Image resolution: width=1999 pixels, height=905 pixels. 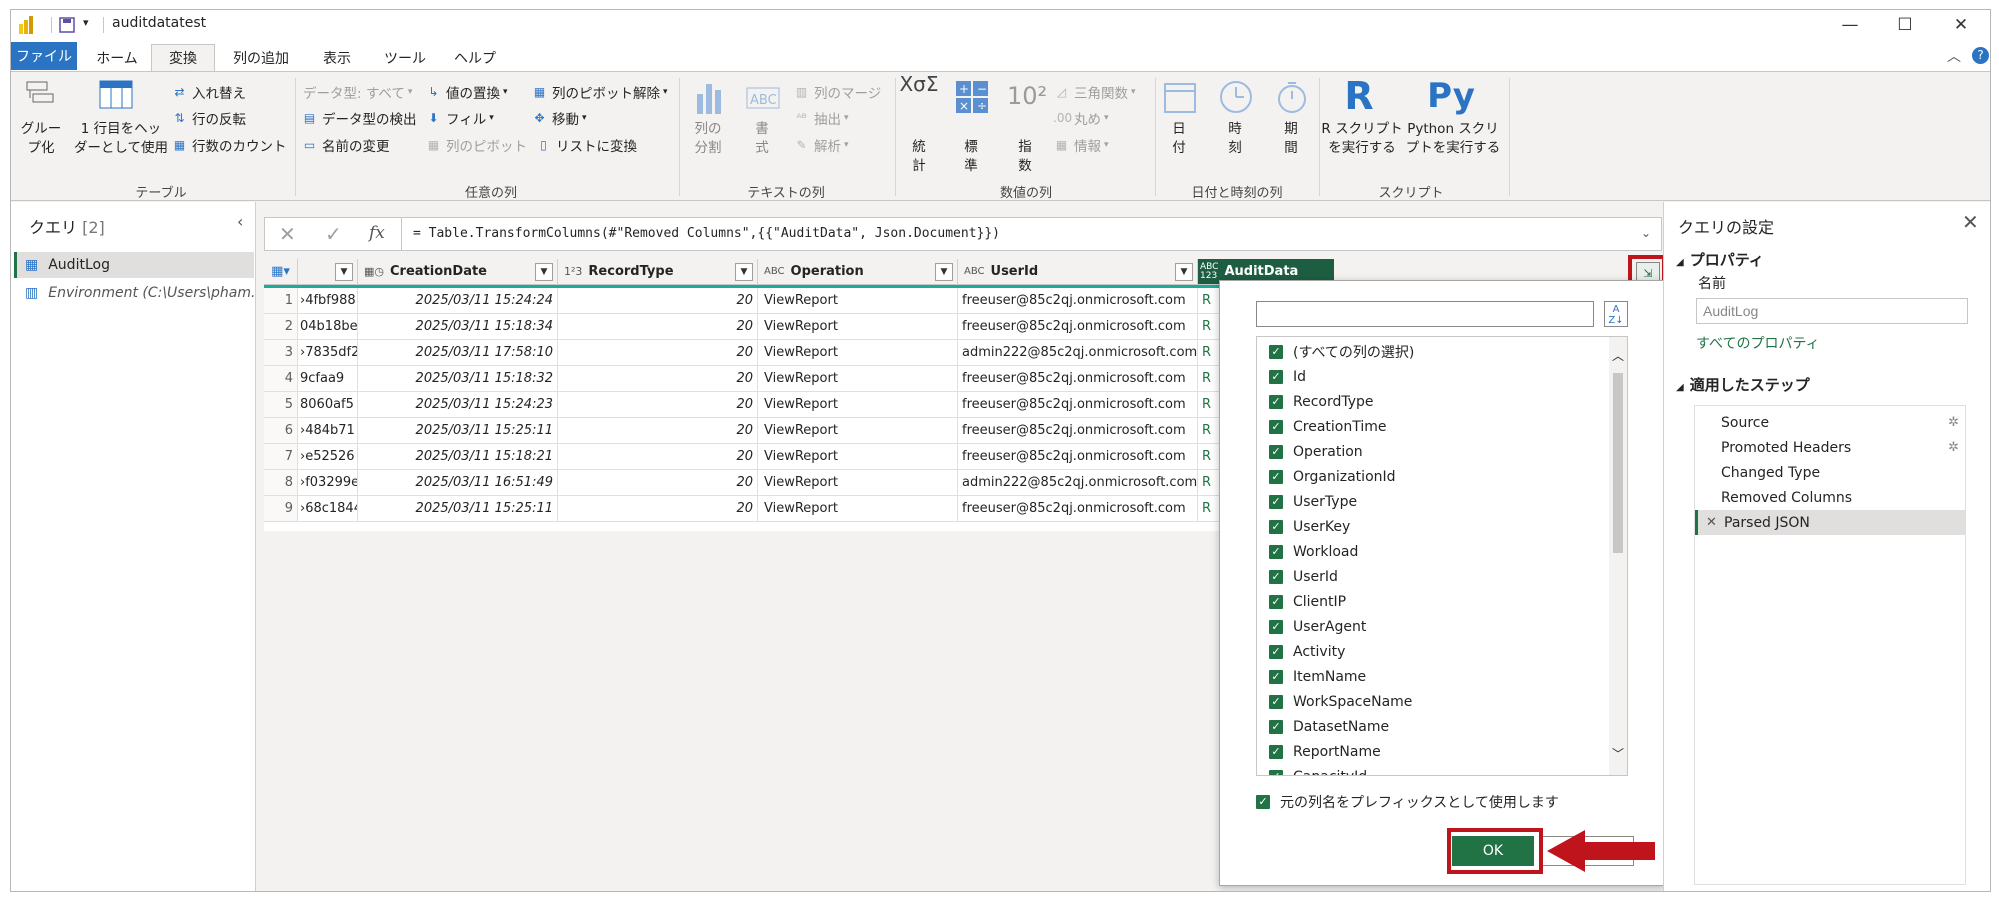 I want to click on all-properties-link: すべてのプロパティ, so click(x=1758, y=343).